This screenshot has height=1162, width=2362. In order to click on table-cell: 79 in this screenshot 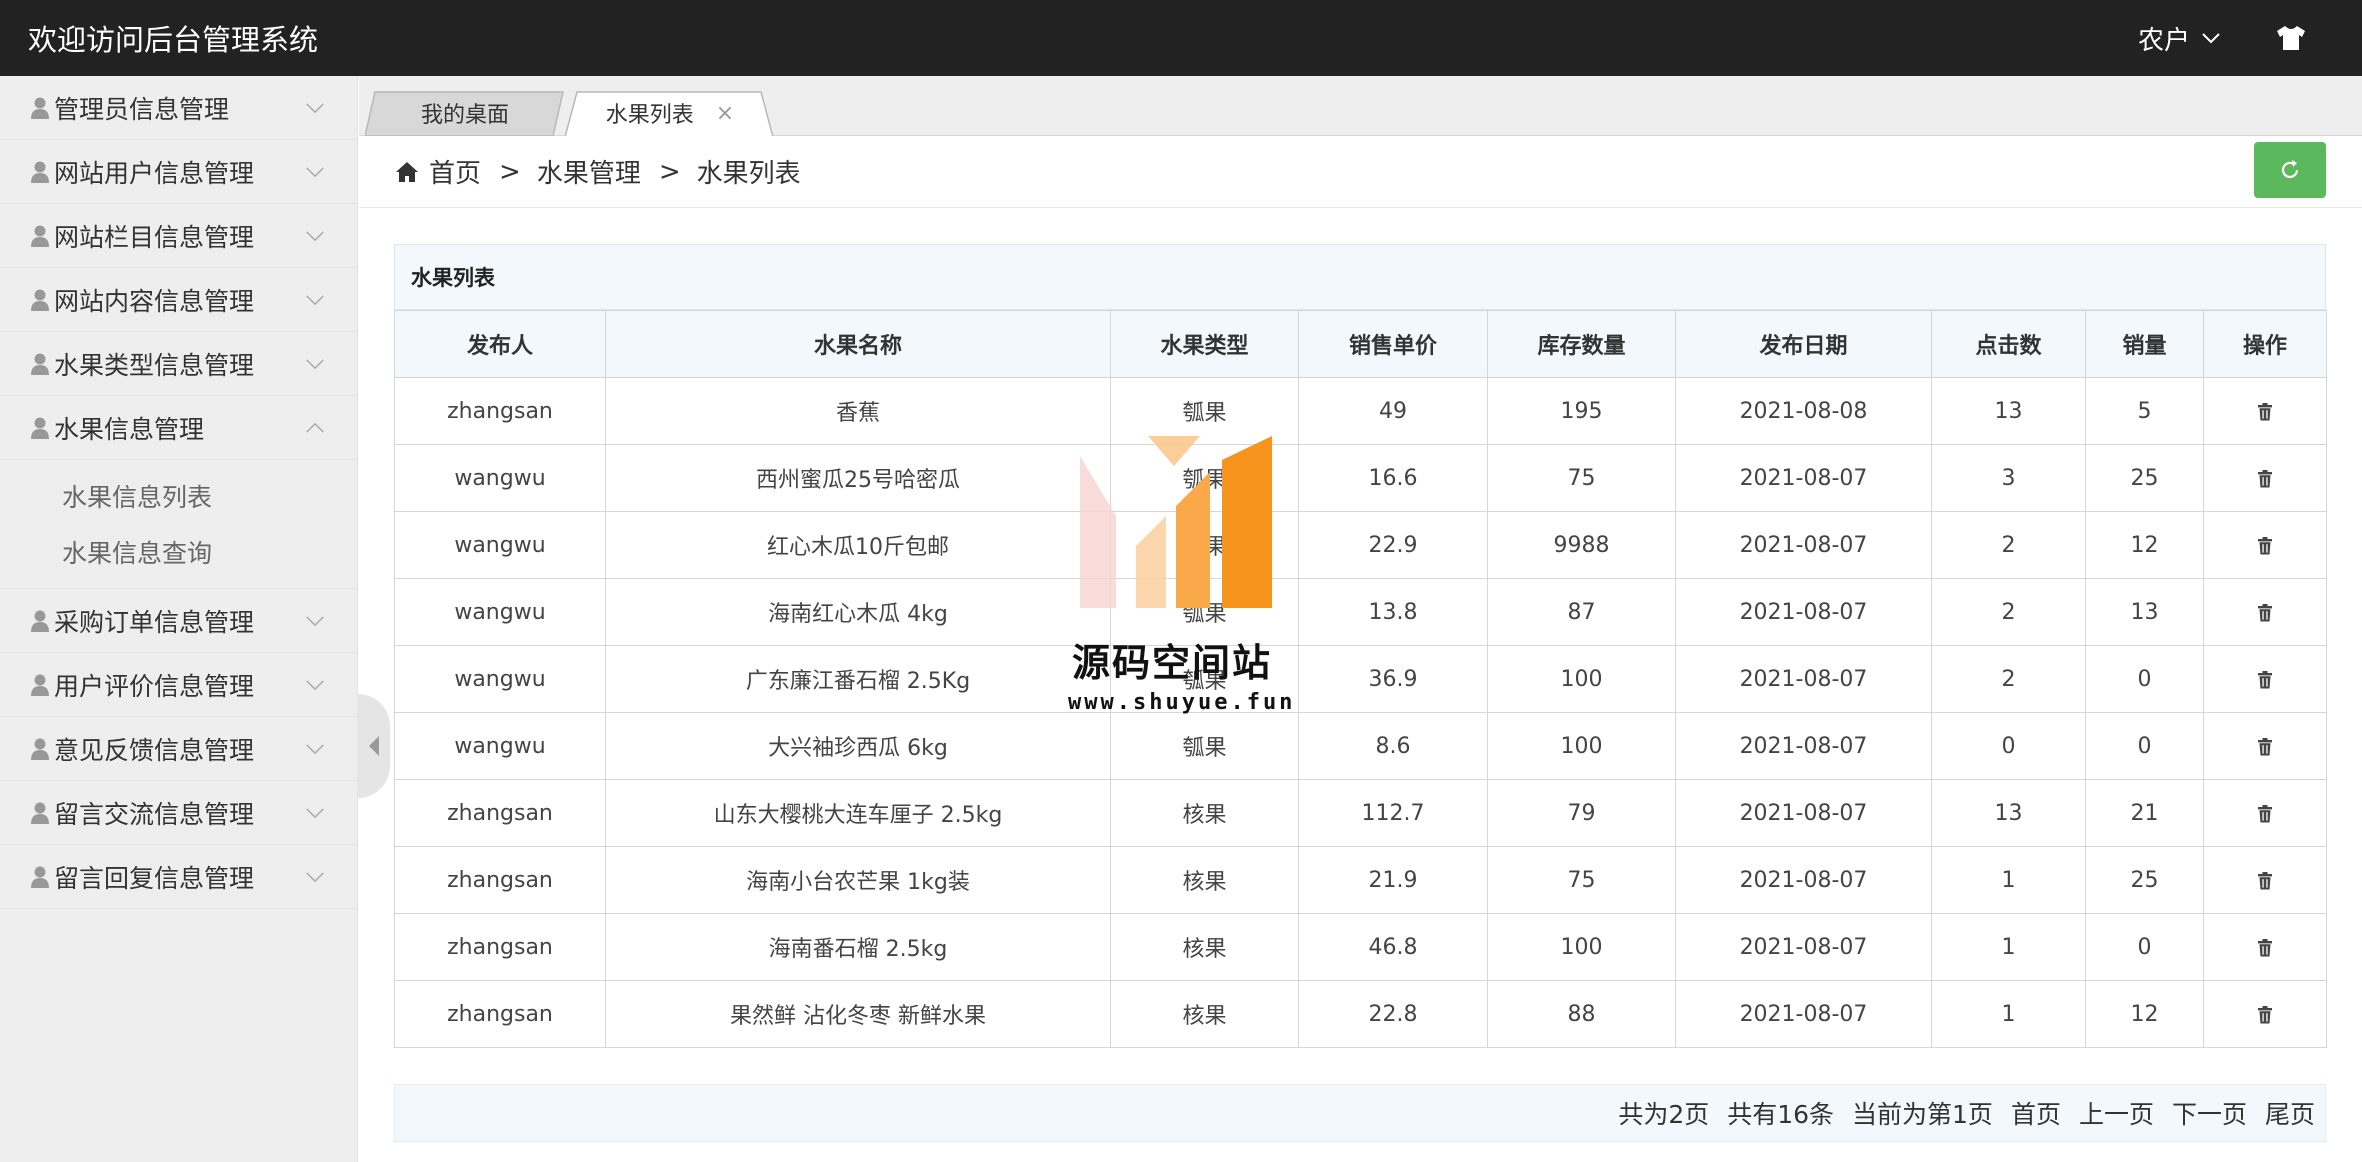, I will do `click(1581, 813)`.